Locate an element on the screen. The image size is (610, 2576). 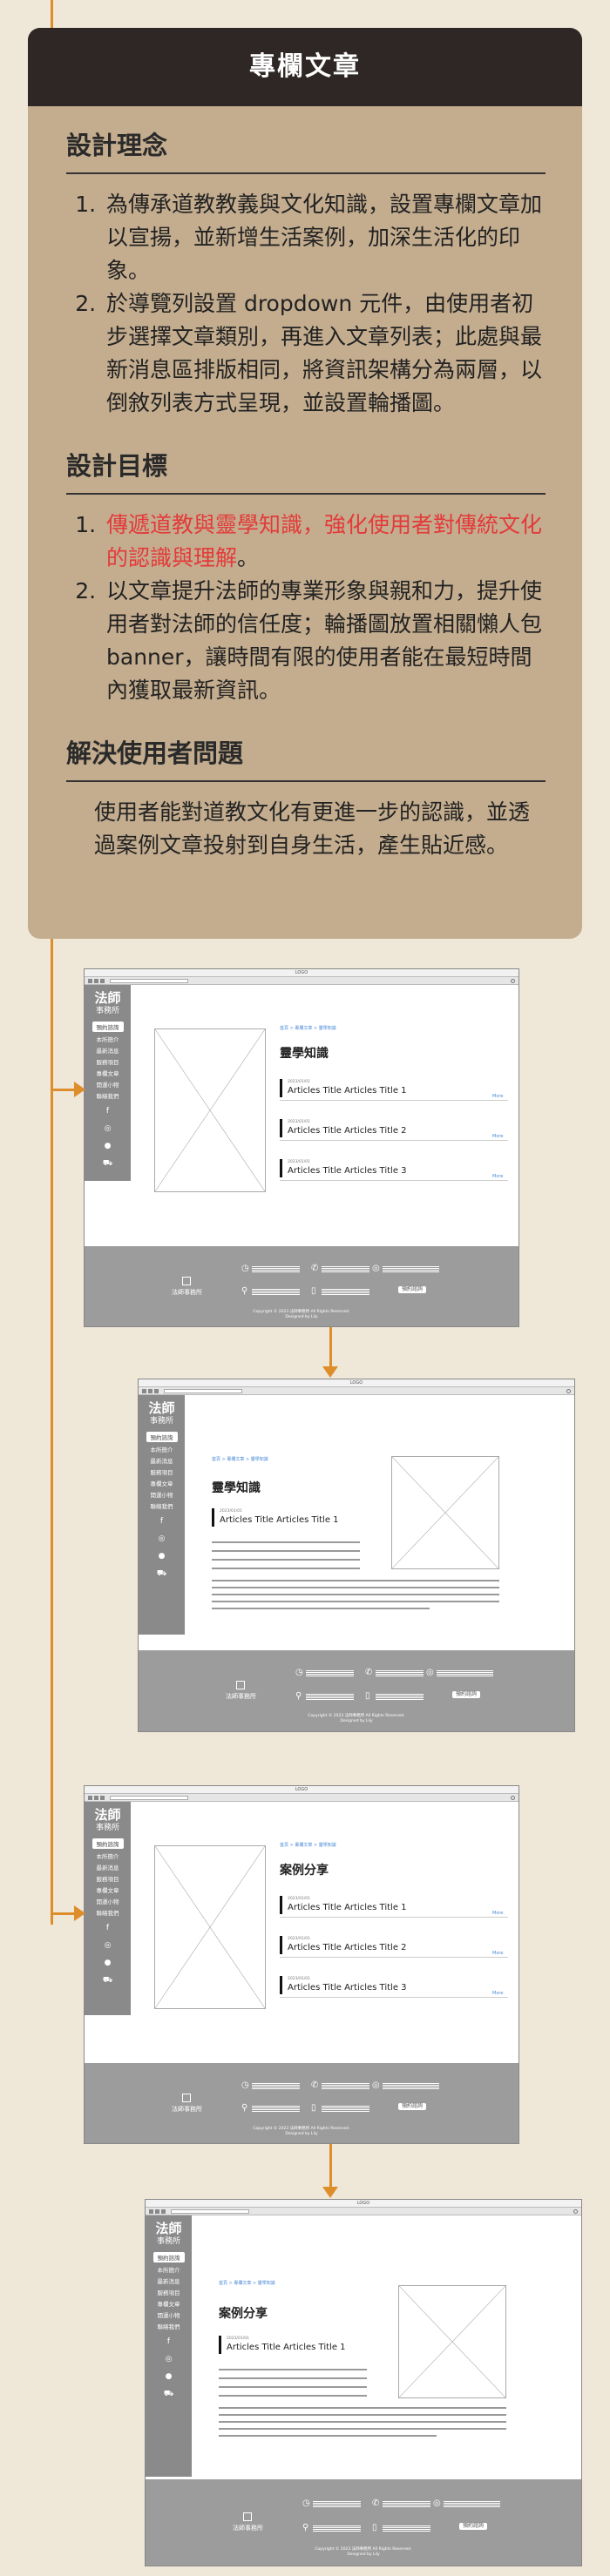
list-item: 傳遞道教與靈學知識，強化使用者對傳統文化的認識與理解。 is located at coordinates (324, 542).